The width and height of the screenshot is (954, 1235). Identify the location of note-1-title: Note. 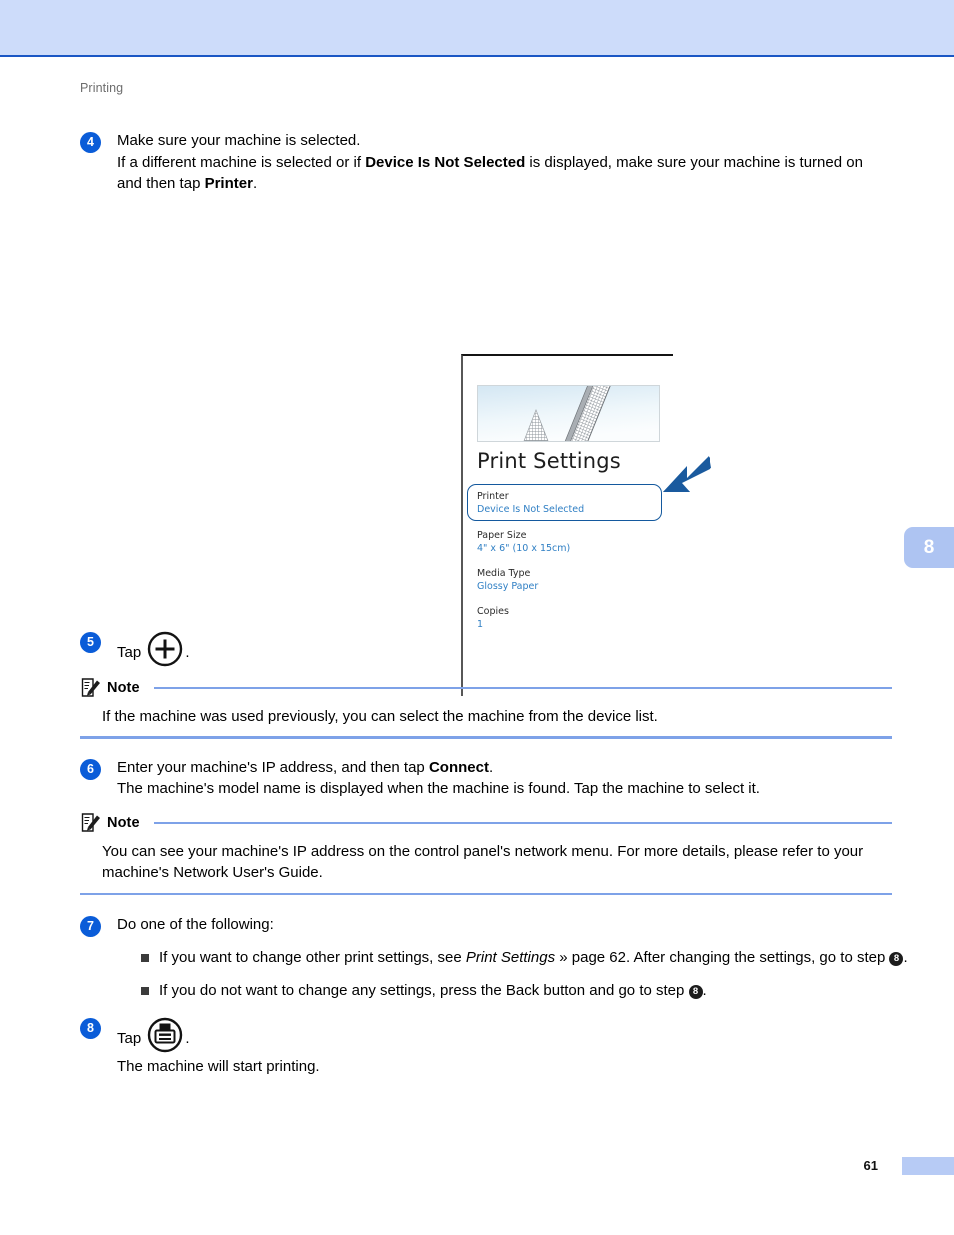
(123, 687).